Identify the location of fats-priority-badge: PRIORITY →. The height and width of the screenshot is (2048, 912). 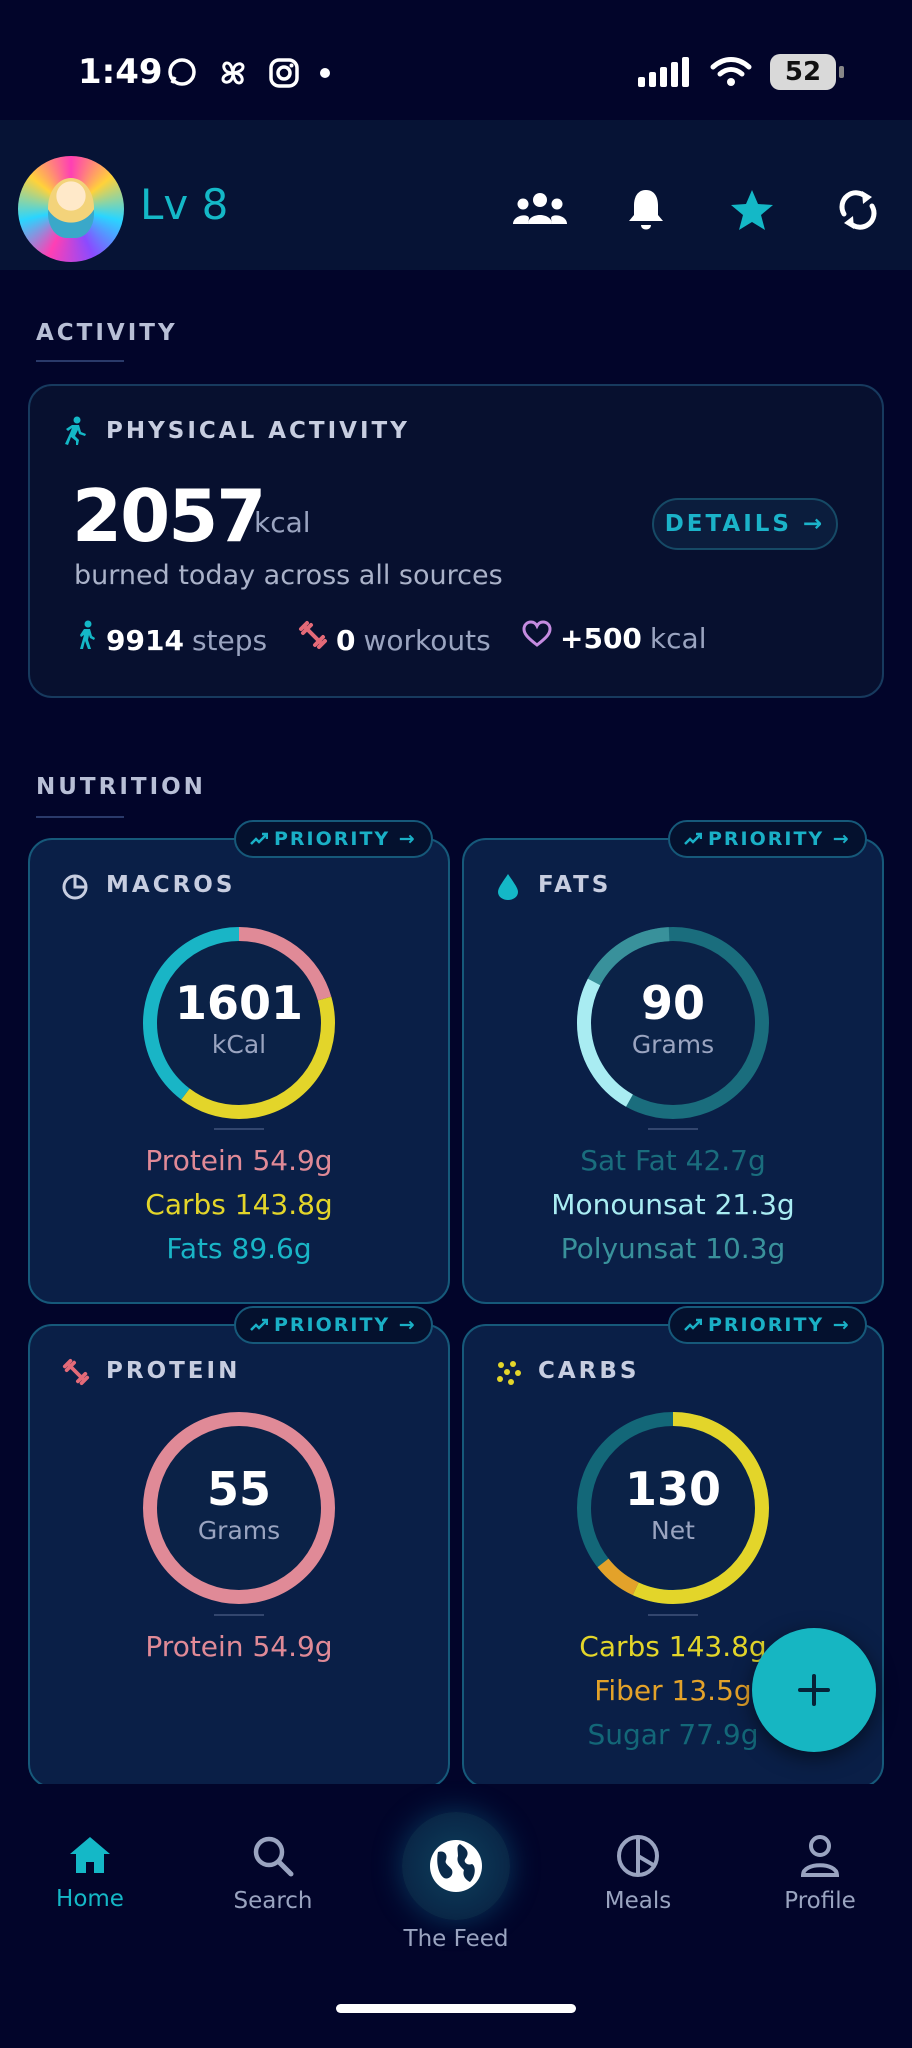
(767, 839).